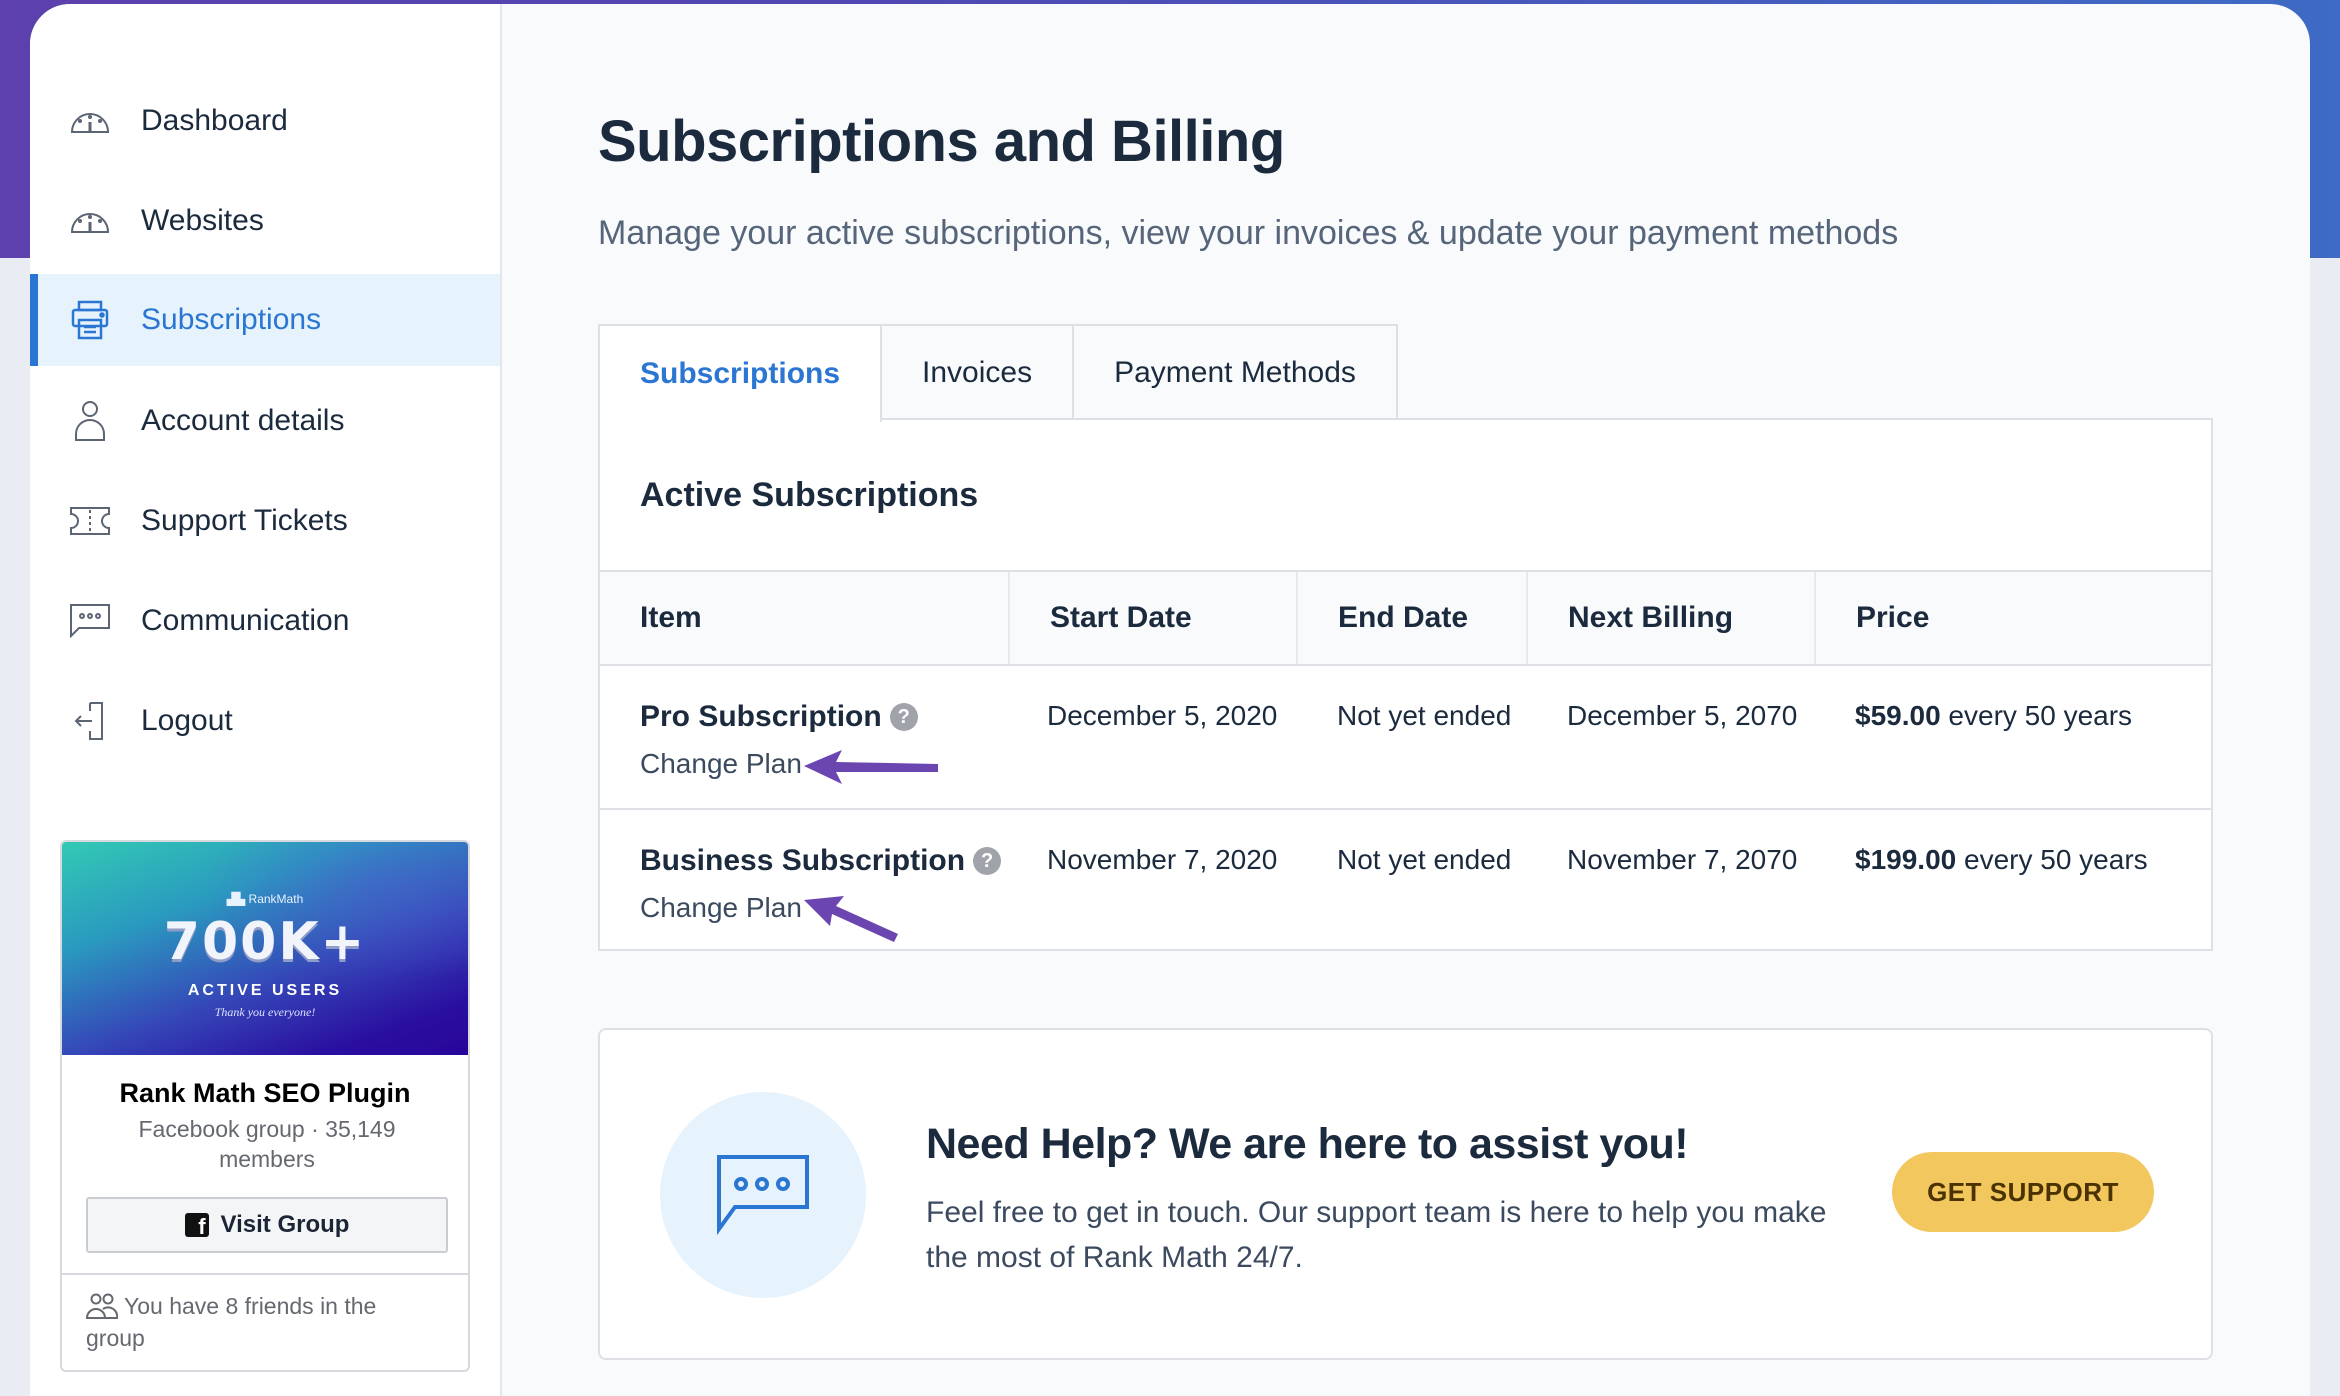 The image size is (2340, 1396). Describe the element at coordinates (1411, 618) in the screenshot. I see `column-header-end-date: End Date` at that location.